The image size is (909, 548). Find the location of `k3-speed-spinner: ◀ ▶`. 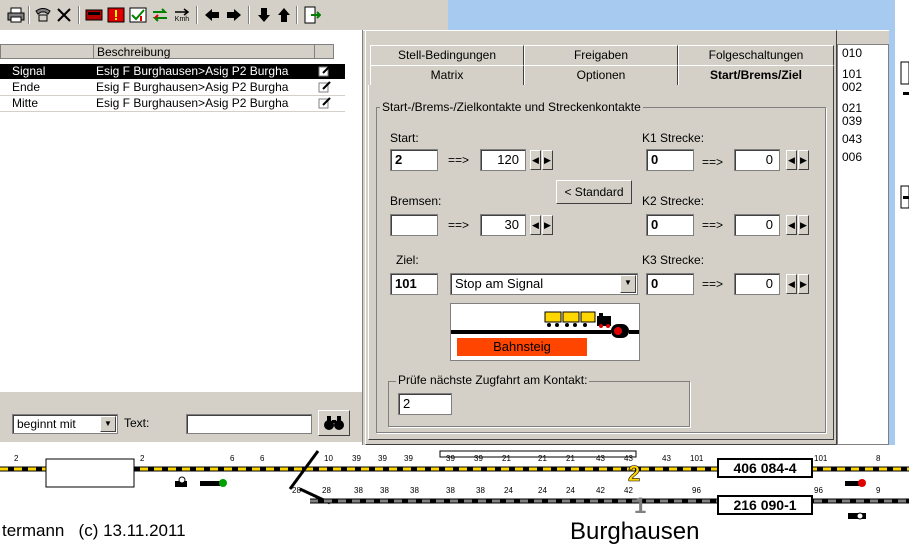

k3-speed-spinner: ◀ ▶ is located at coordinates (798, 284).